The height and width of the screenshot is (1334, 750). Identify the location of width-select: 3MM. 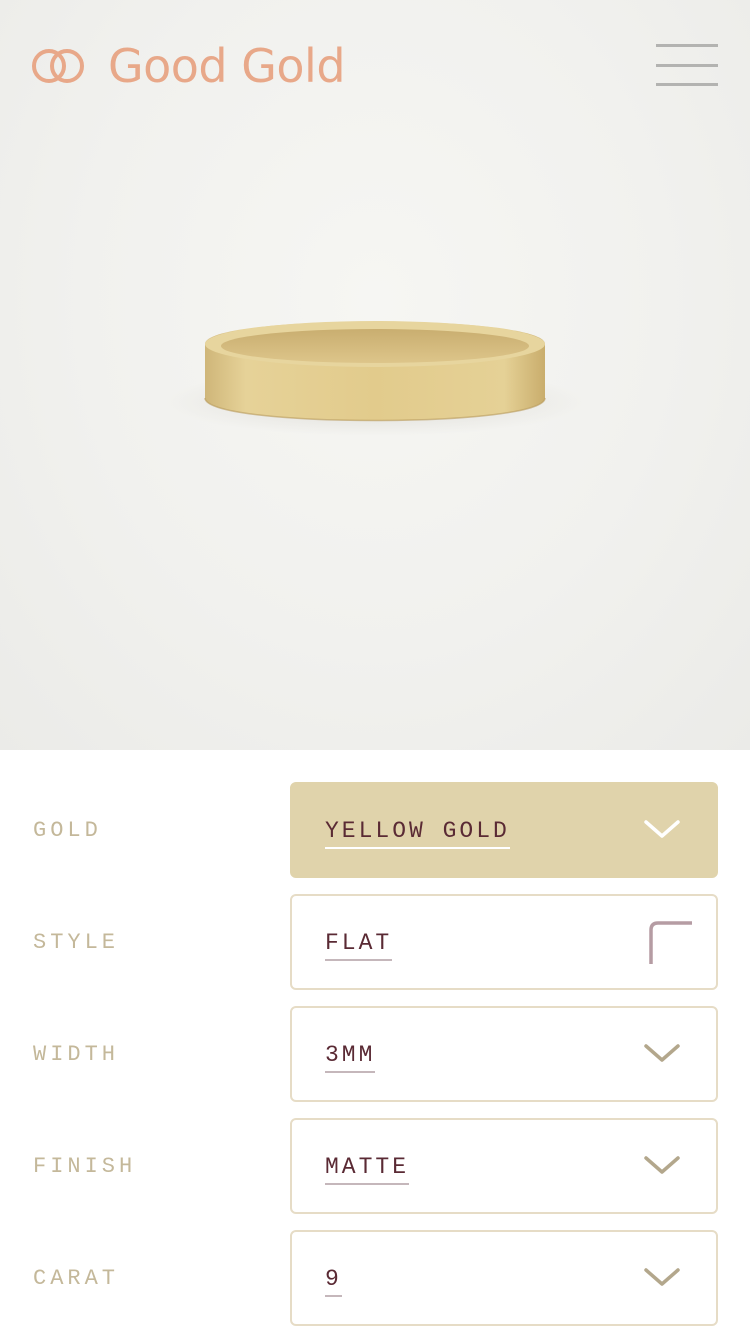
(504, 1054).